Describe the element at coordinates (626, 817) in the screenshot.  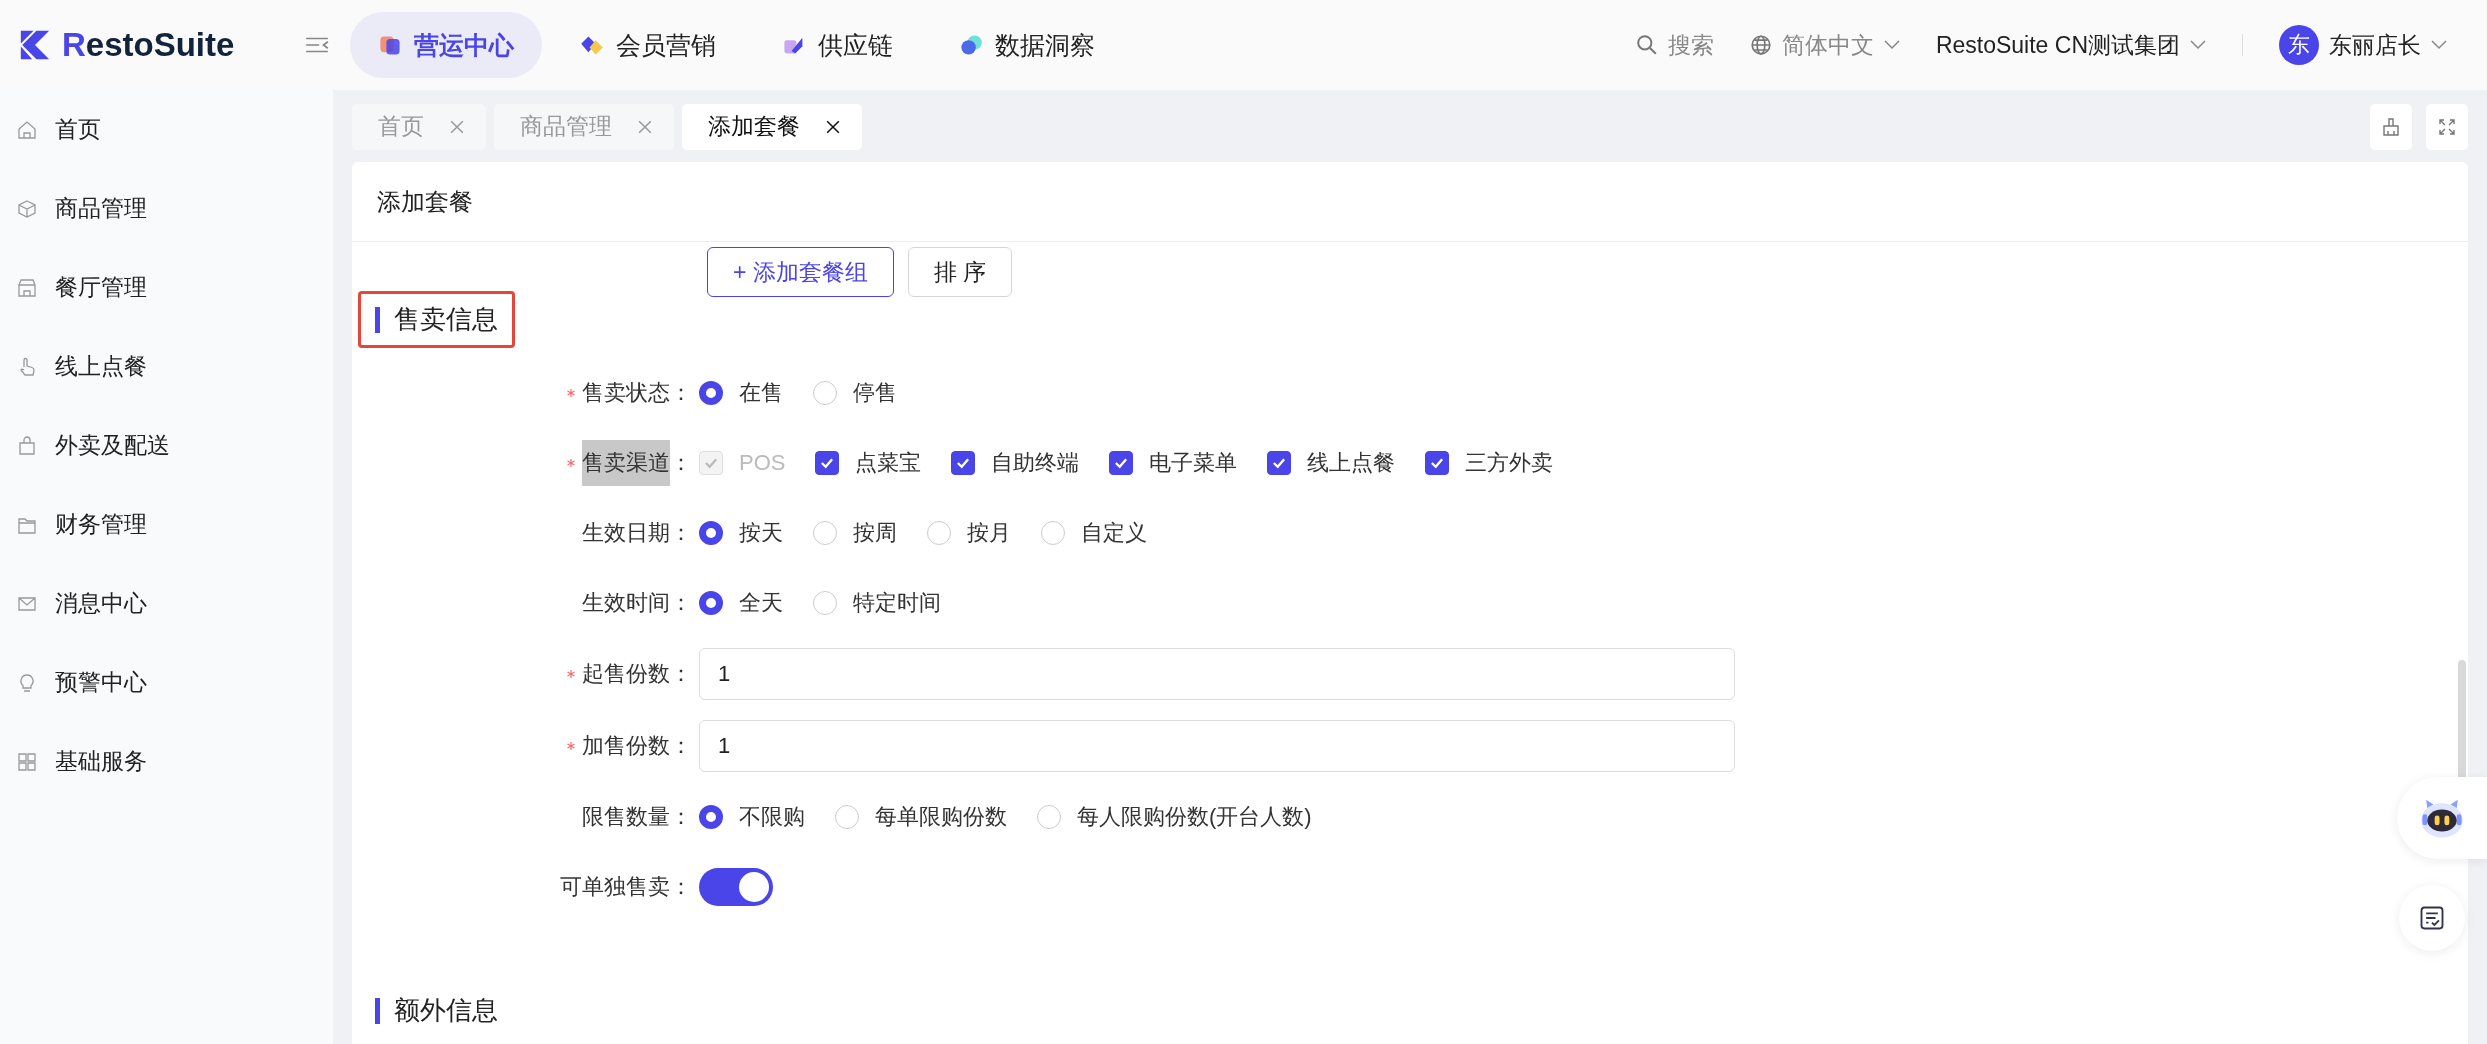
I see `field-label: 限售数量` at that location.